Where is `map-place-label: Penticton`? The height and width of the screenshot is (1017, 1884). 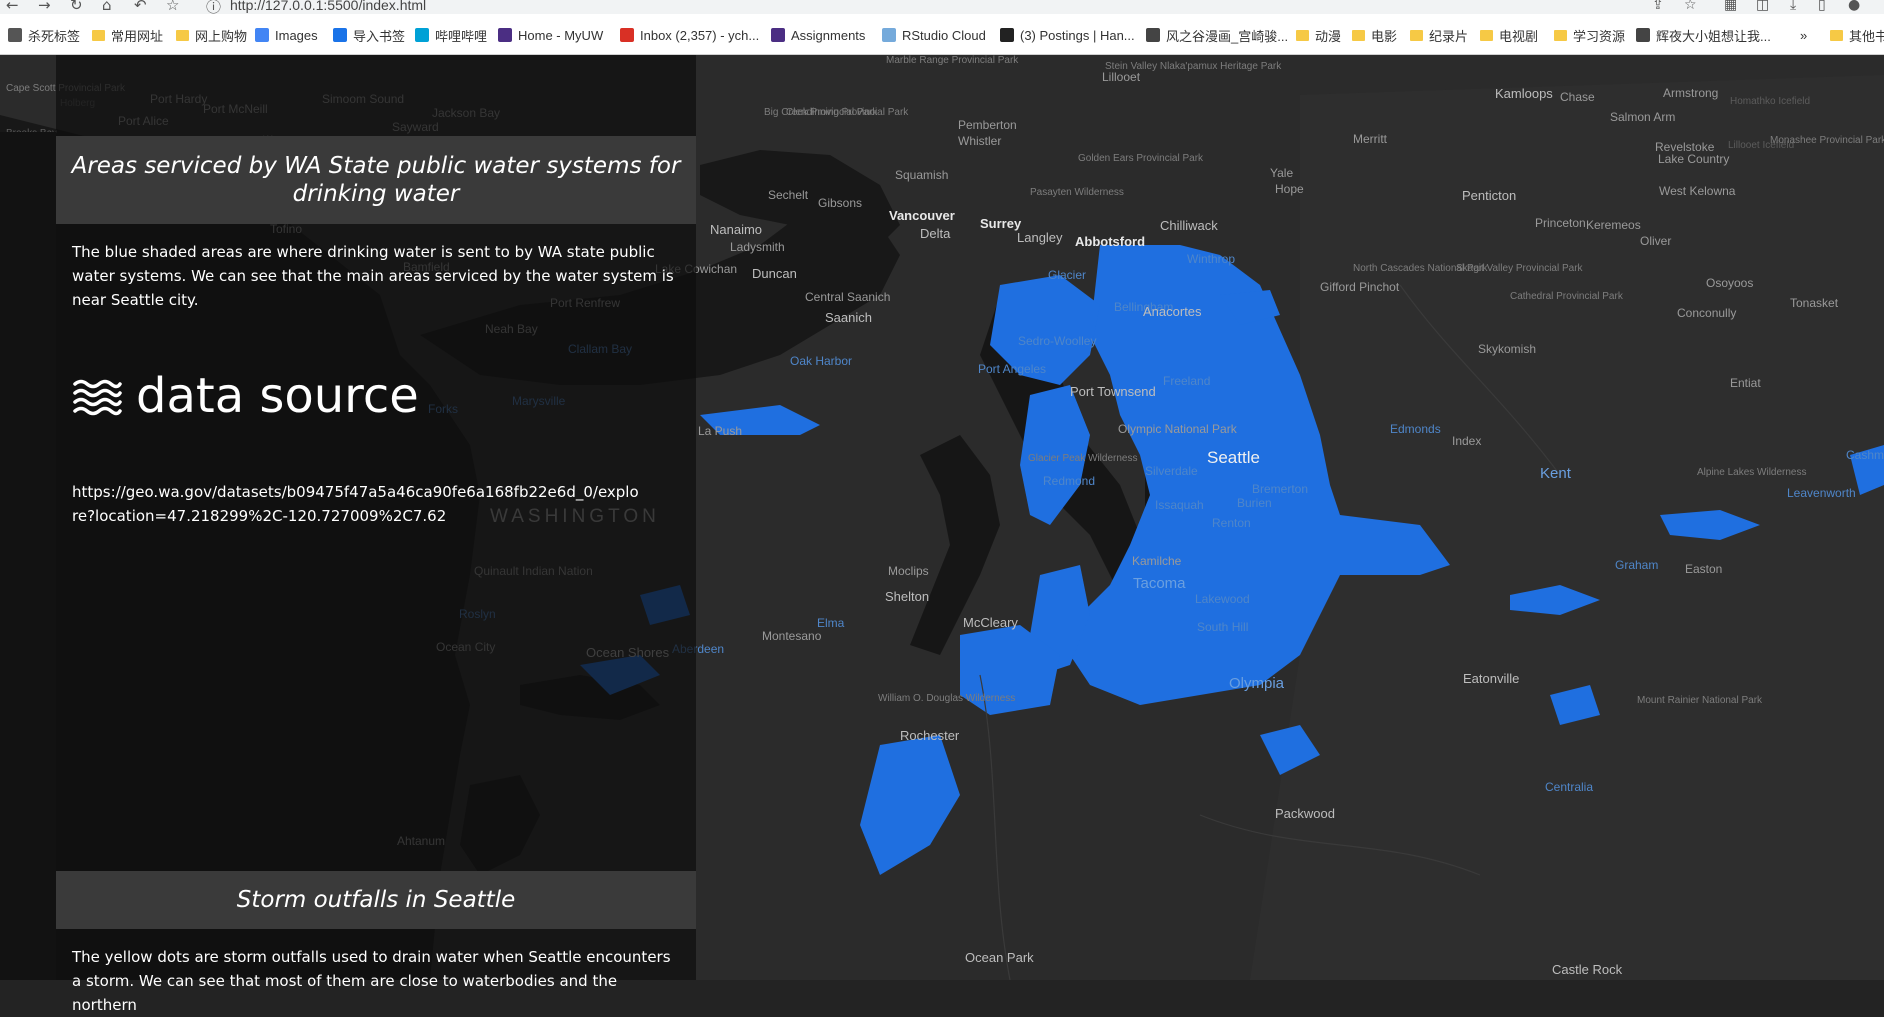 map-place-label: Penticton is located at coordinates (1489, 195).